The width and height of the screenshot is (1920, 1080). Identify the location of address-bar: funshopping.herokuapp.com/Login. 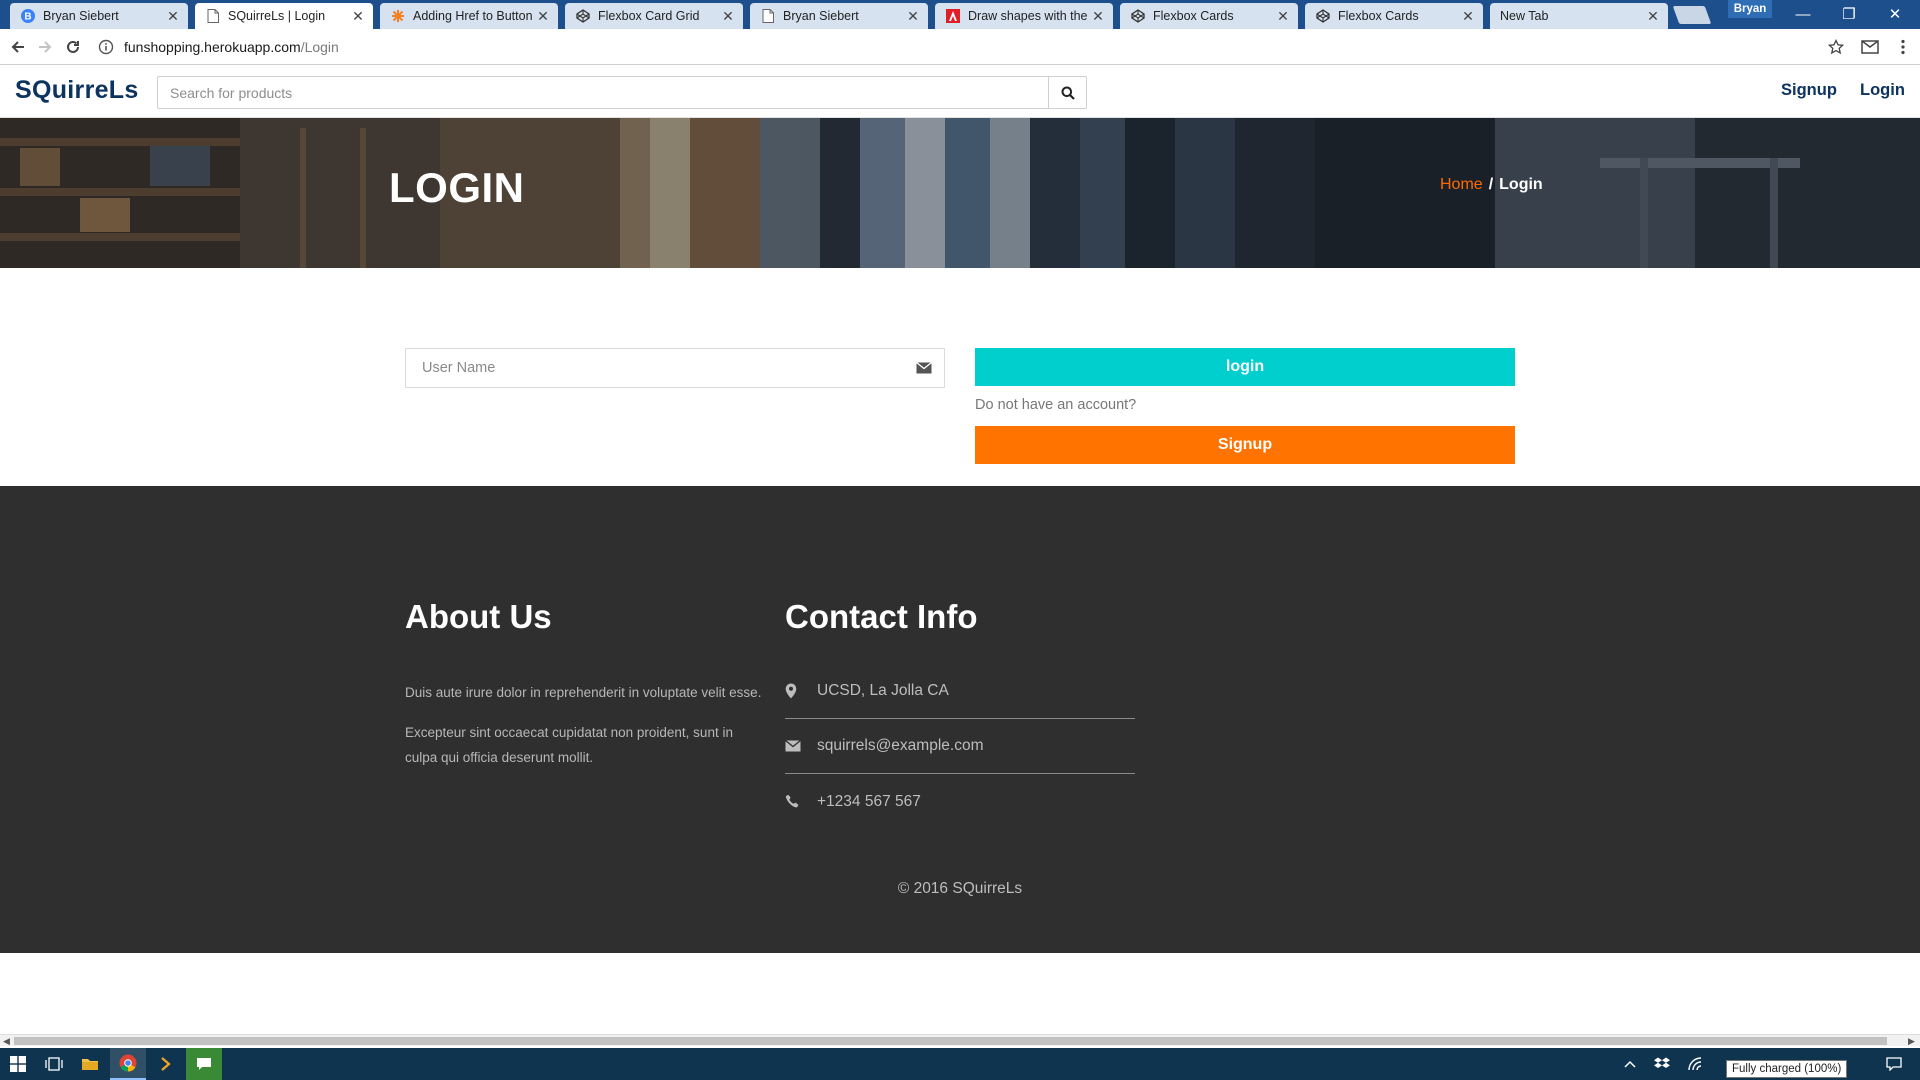
(960, 47).